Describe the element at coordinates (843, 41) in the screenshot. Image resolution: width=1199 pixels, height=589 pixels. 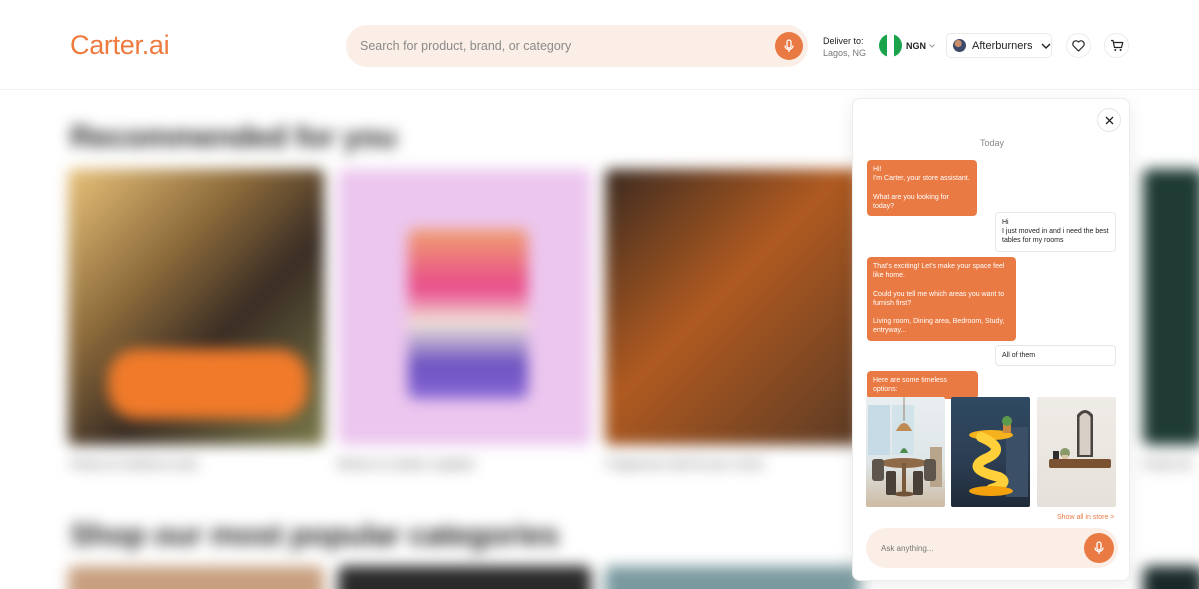
I see `deliver-label: Deliver to:` at that location.